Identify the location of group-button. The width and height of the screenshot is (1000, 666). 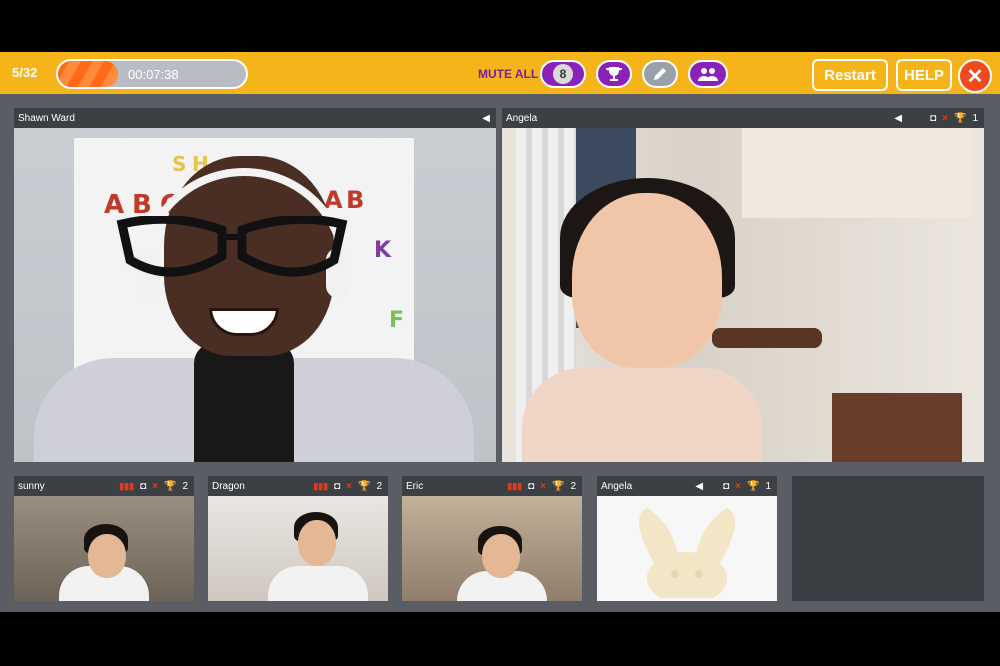
(708, 74).